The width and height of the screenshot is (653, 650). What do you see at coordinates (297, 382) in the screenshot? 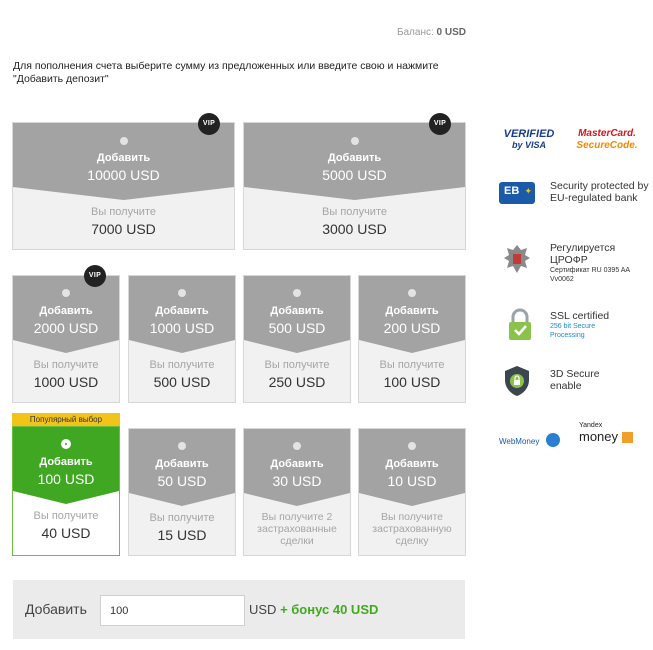
I see `get-amount: 250 USD` at bounding box center [297, 382].